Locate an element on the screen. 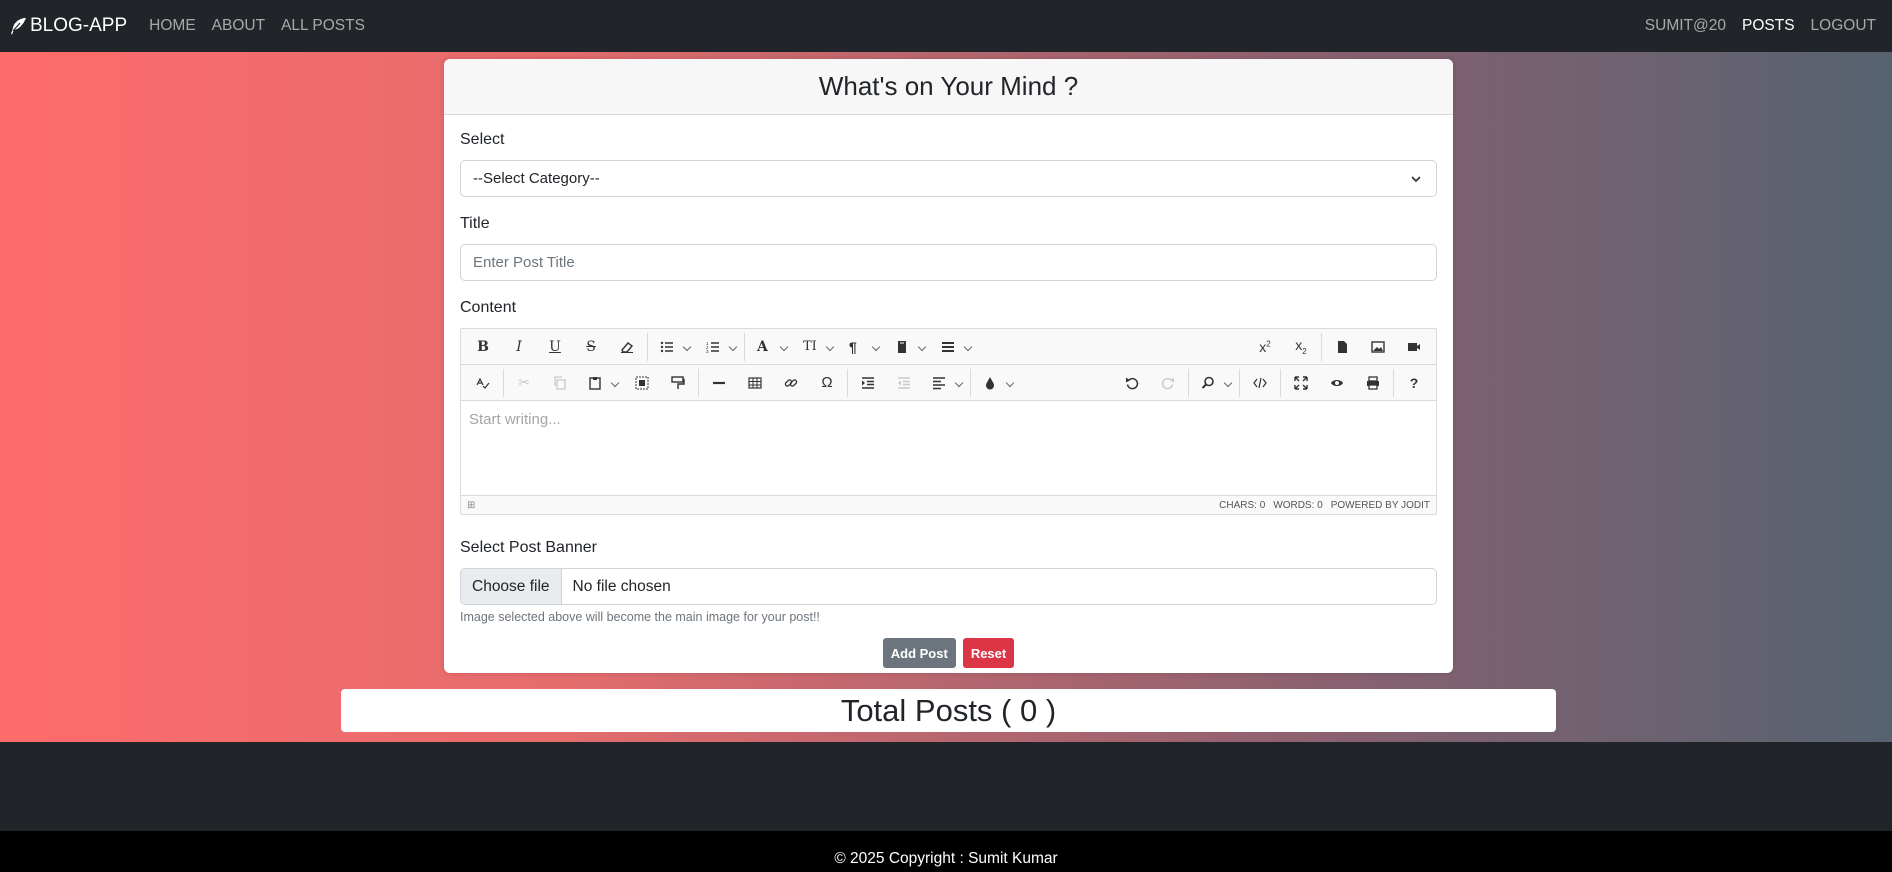 Image resolution: width=1892 pixels, height=872 pixels. align-icon is located at coordinates (945, 383).